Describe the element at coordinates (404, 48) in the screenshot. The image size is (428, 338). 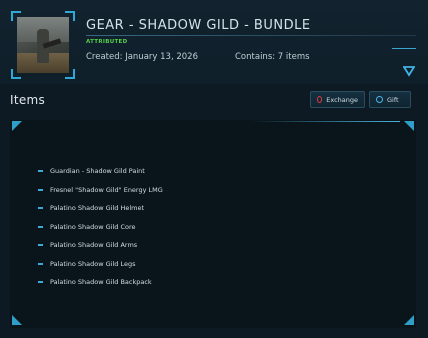
I see `header-accent-line` at that location.